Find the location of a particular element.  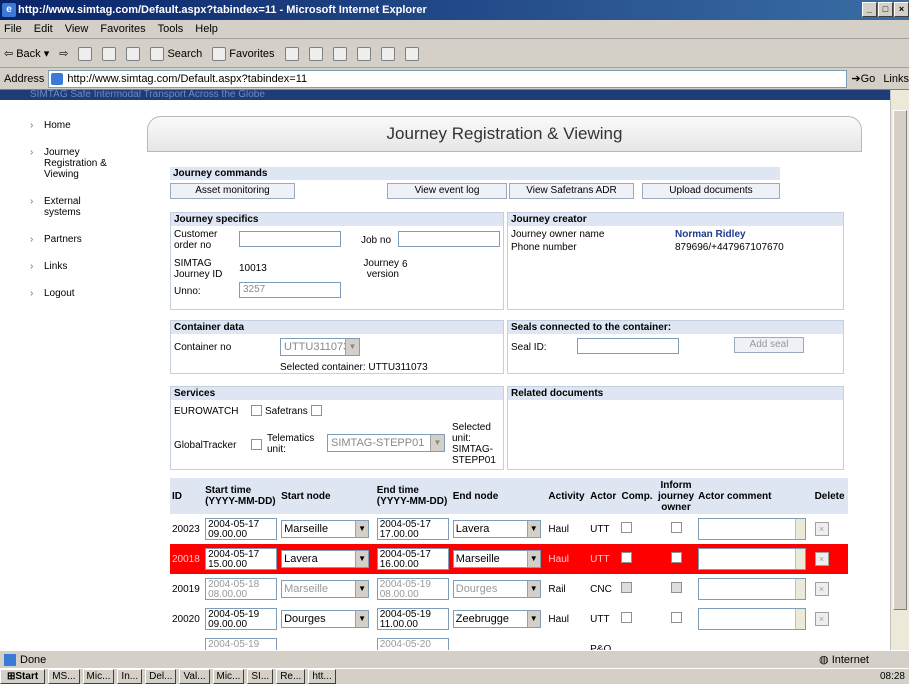

start-time-input: 2004-05-19 is located at coordinates (241, 644).